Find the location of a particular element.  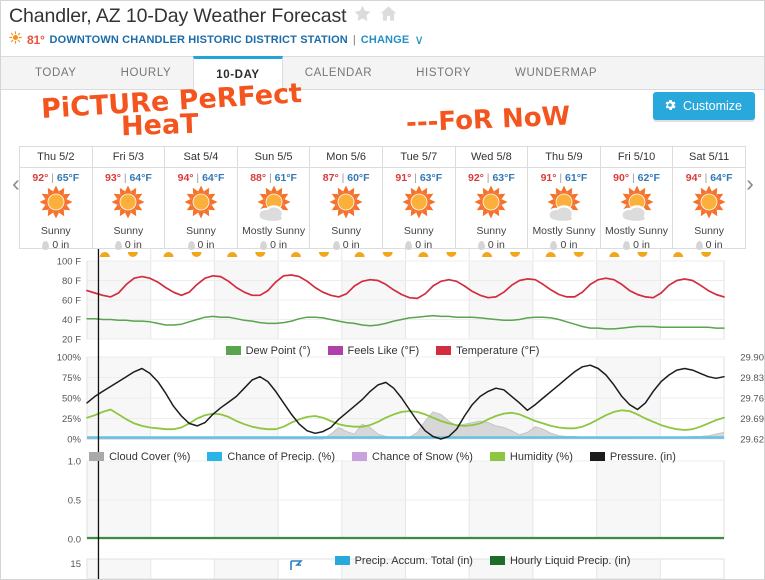

home-icon is located at coordinates (388, 16).